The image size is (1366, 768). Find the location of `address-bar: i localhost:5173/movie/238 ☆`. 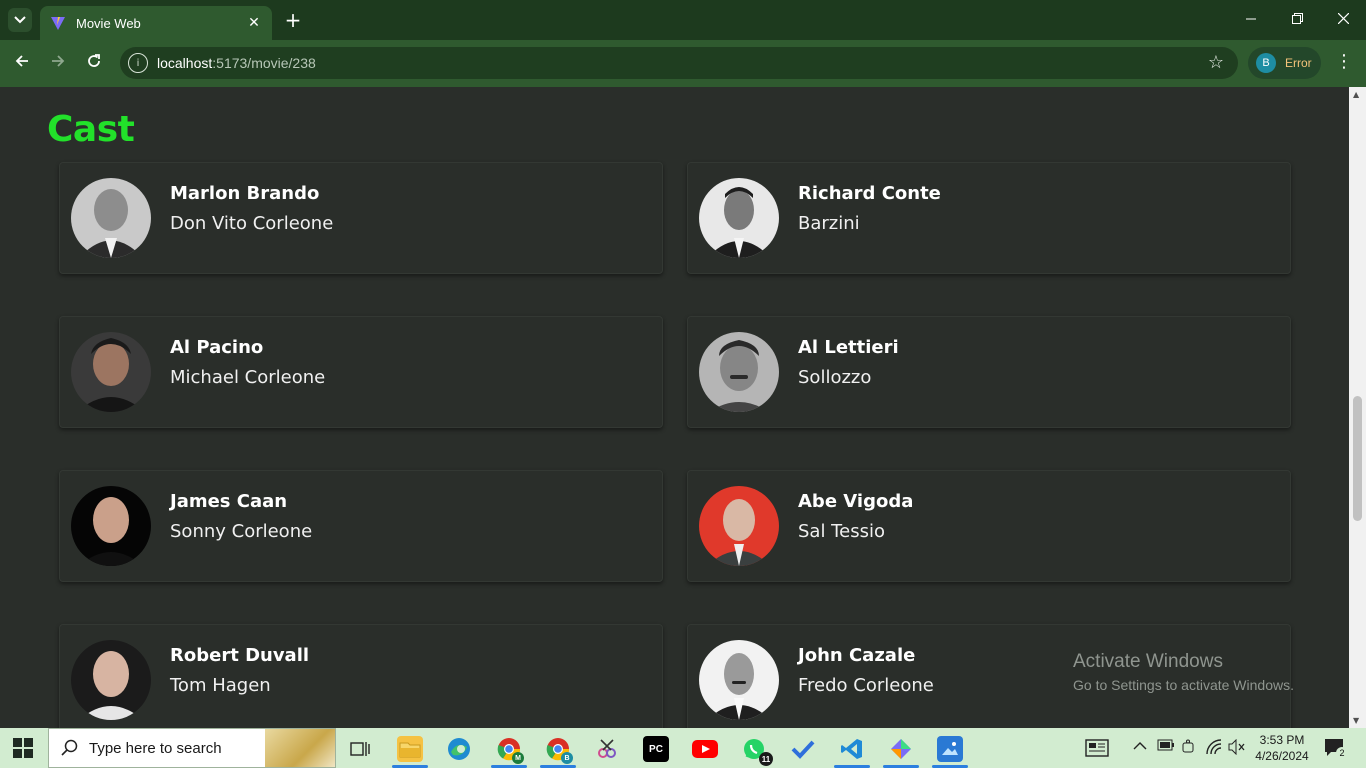

address-bar: i localhost:5173/movie/238 ☆ is located at coordinates (679, 63).